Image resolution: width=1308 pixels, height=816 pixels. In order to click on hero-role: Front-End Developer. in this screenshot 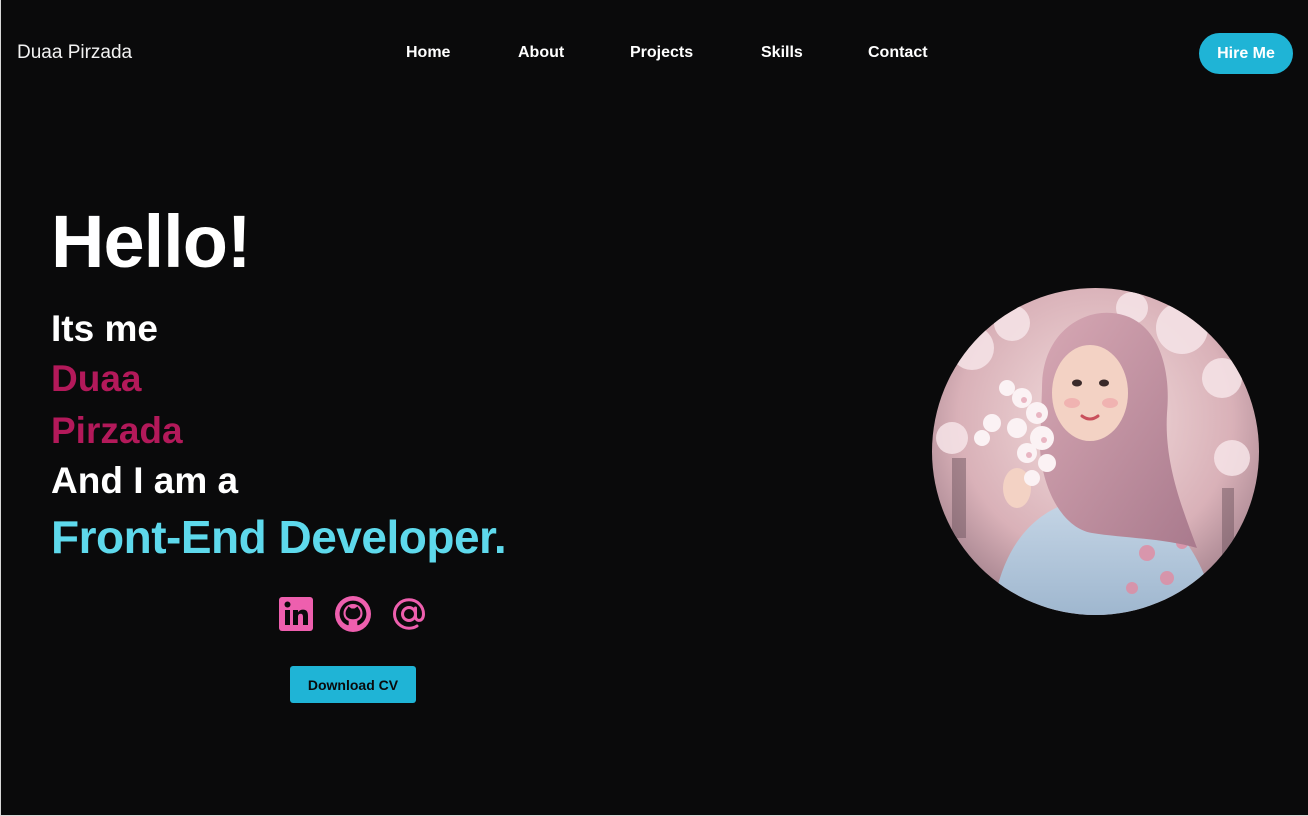, I will do `click(279, 537)`.